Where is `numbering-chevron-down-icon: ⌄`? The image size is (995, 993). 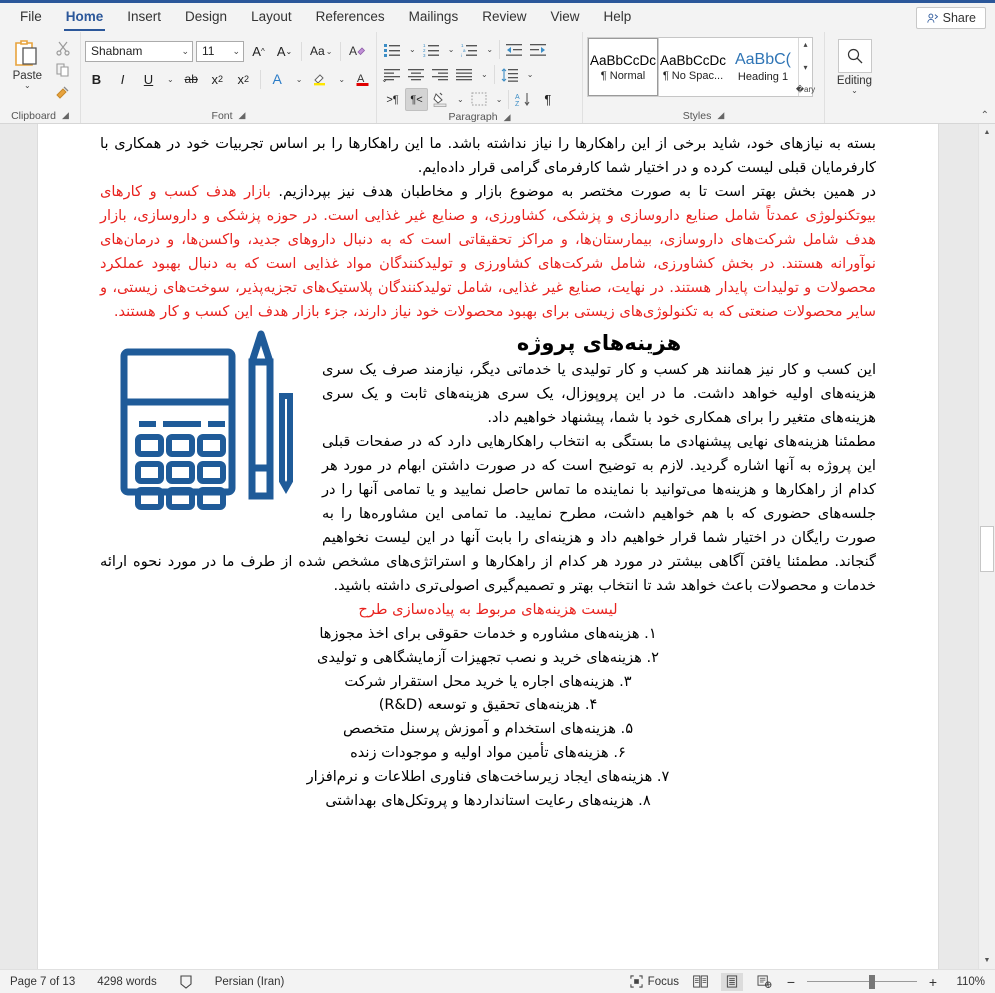 numbering-chevron-down-icon: ⌄ is located at coordinates (451, 49).